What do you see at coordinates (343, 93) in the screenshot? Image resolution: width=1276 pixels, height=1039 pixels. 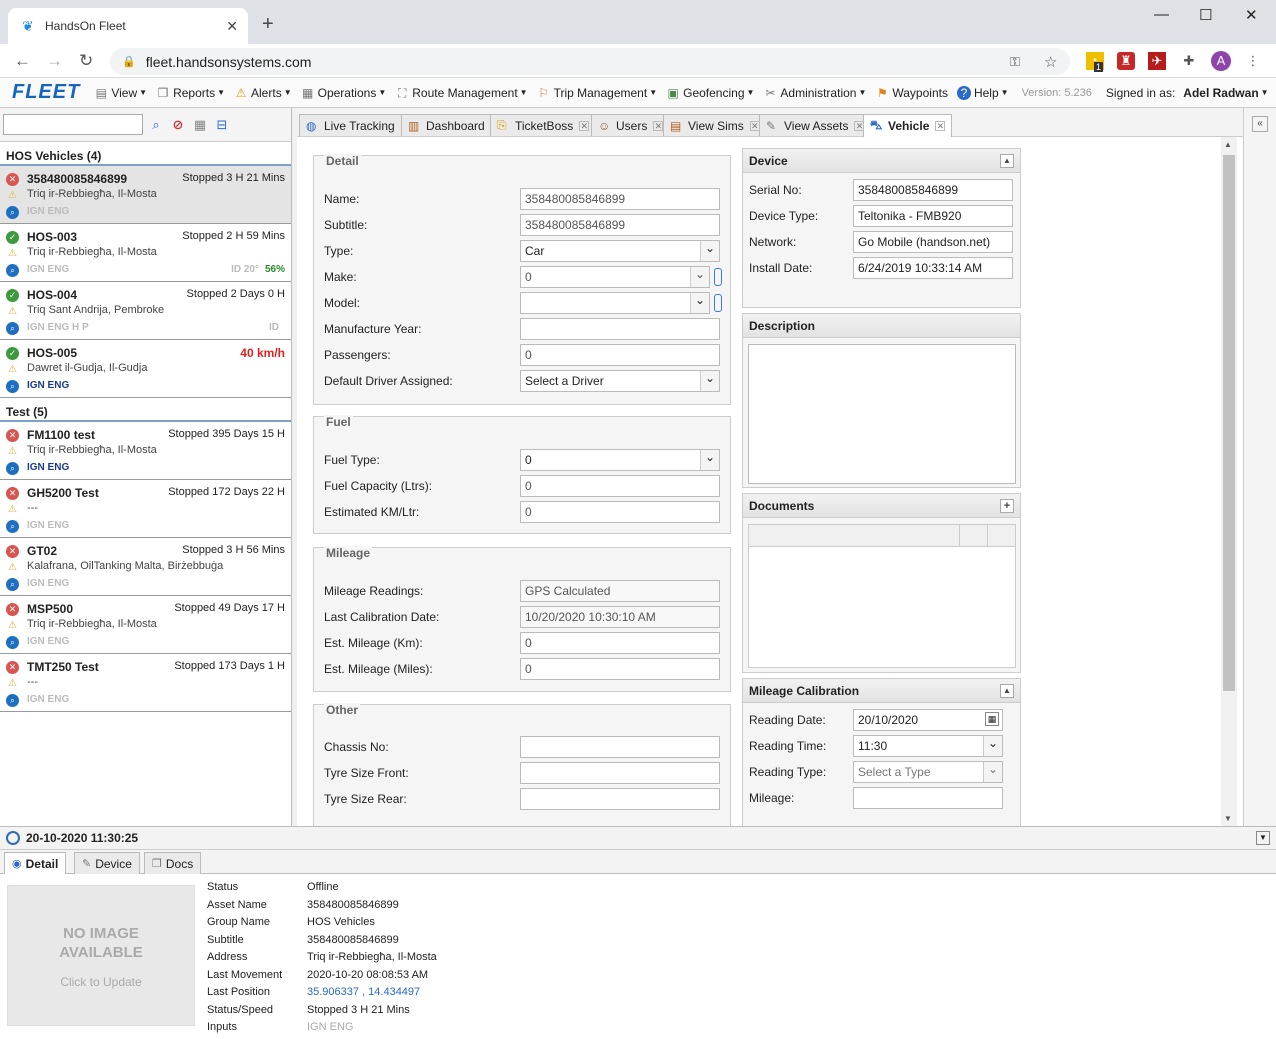 I see `menu-operations: ▦ Operations ▼` at bounding box center [343, 93].